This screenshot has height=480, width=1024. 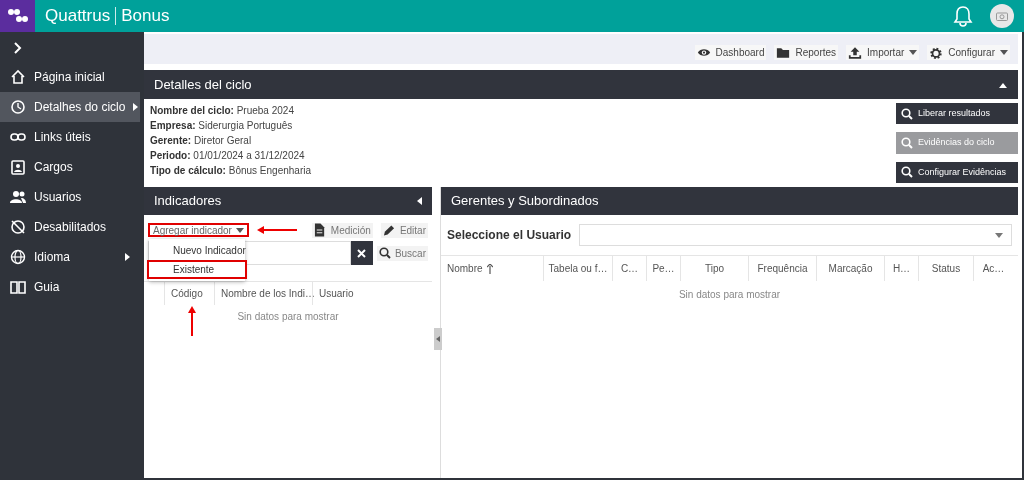 What do you see at coordinates (228, 156) in the screenshot?
I see `detail-line: Periodo: 01/01/2024 a 31/12/2024` at bounding box center [228, 156].